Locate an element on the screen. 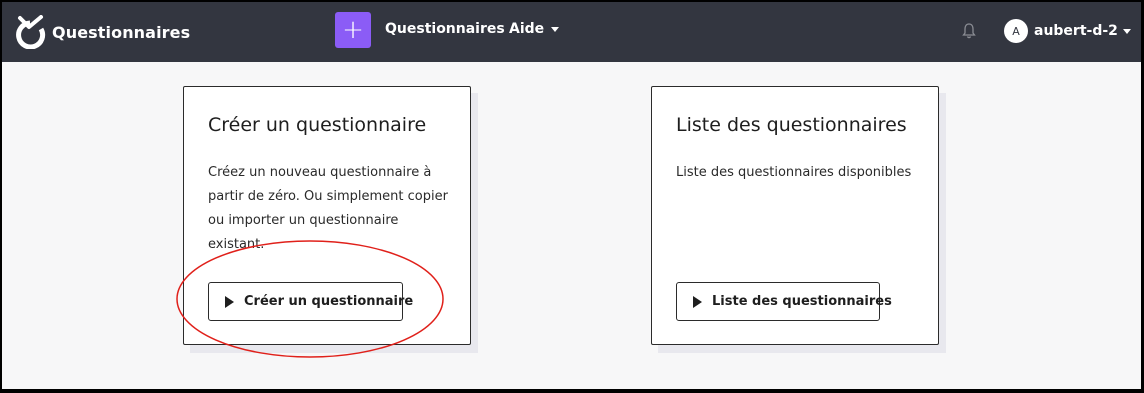 The width and height of the screenshot is (1144, 393). avatar: A is located at coordinates (1016, 31).